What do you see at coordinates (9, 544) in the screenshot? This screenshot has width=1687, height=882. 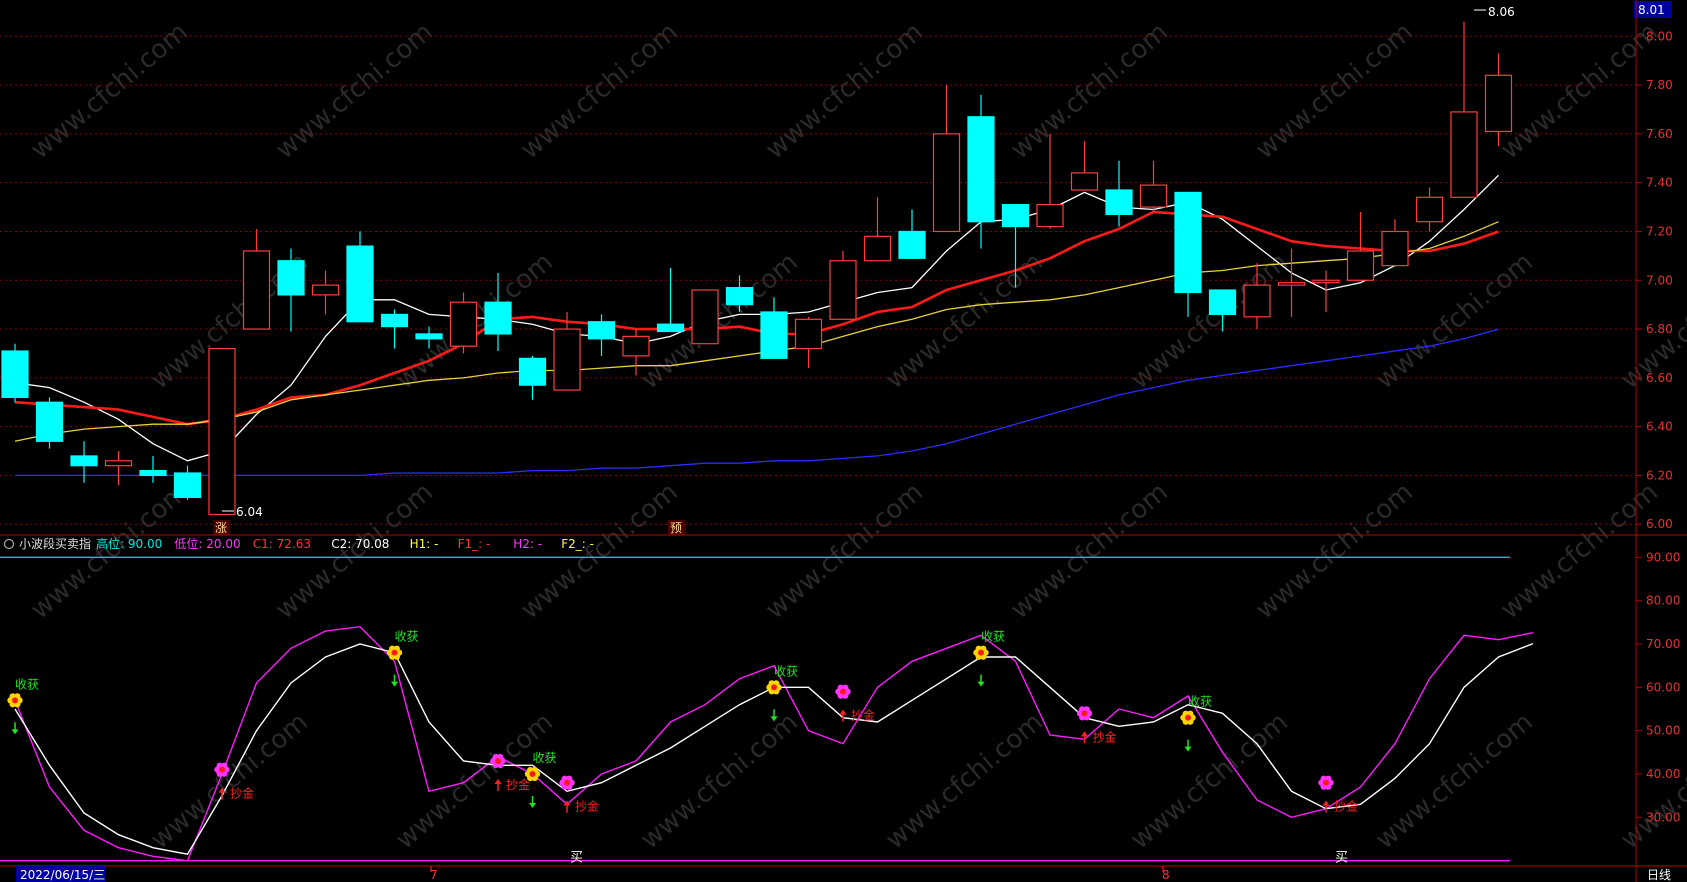 I see `settings-icon` at bounding box center [9, 544].